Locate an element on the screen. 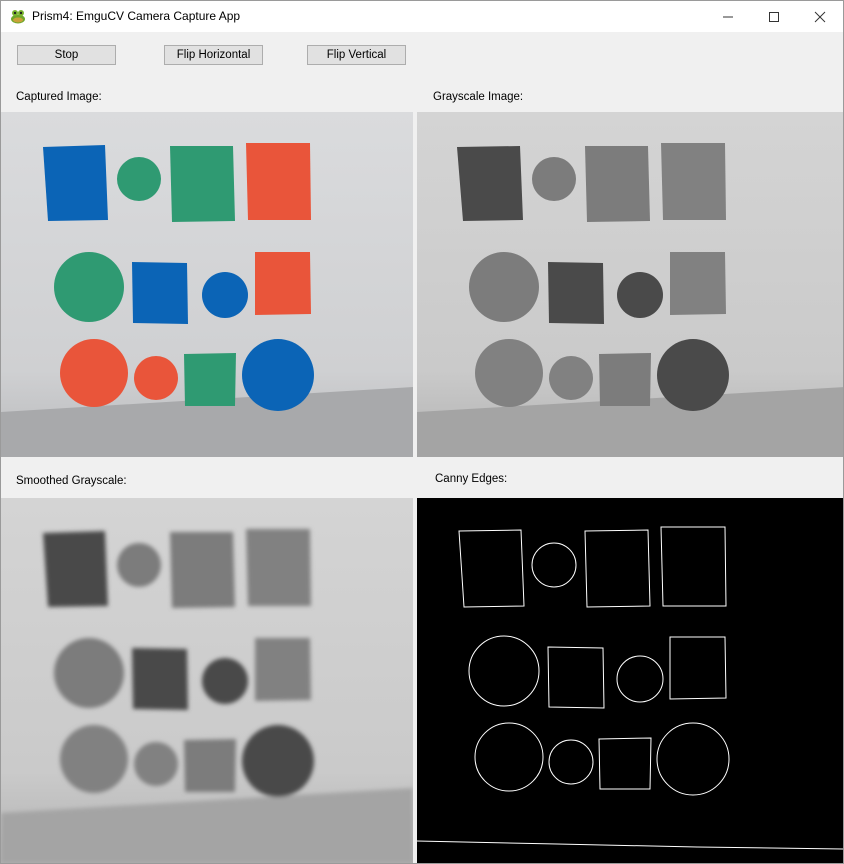 This screenshot has width=844, height=864. maximize-icon is located at coordinates (774, 16).